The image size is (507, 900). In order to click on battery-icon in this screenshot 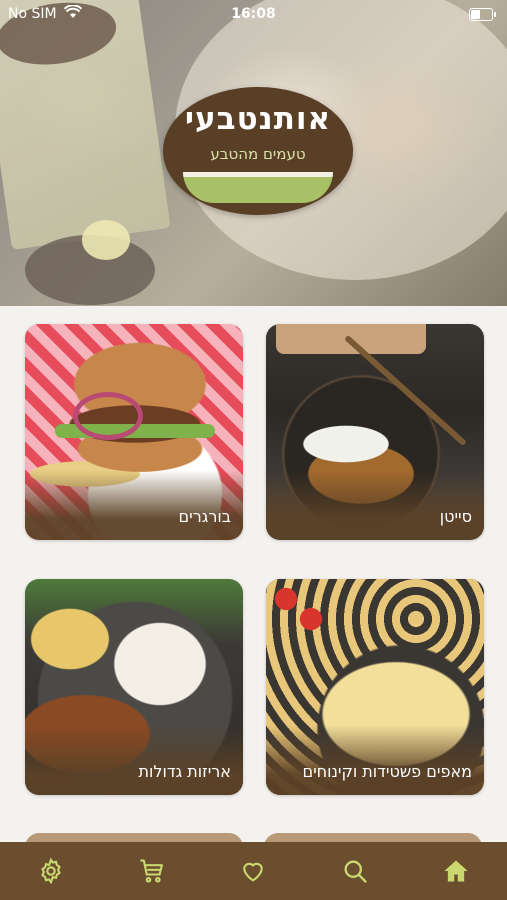, I will do `click(482, 14)`.